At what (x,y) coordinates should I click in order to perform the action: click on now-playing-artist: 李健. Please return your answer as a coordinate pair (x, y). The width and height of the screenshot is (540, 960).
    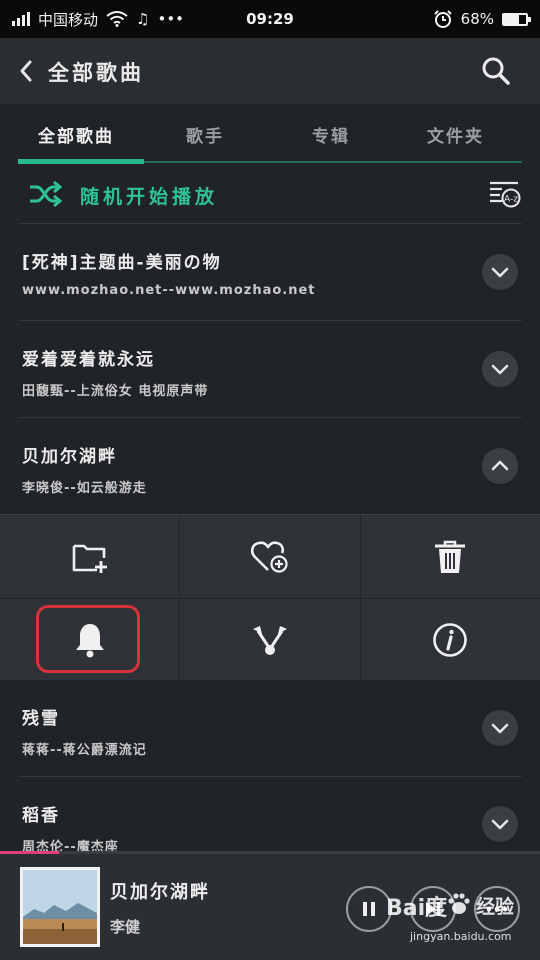
    Looking at the image, I should click on (125, 927).